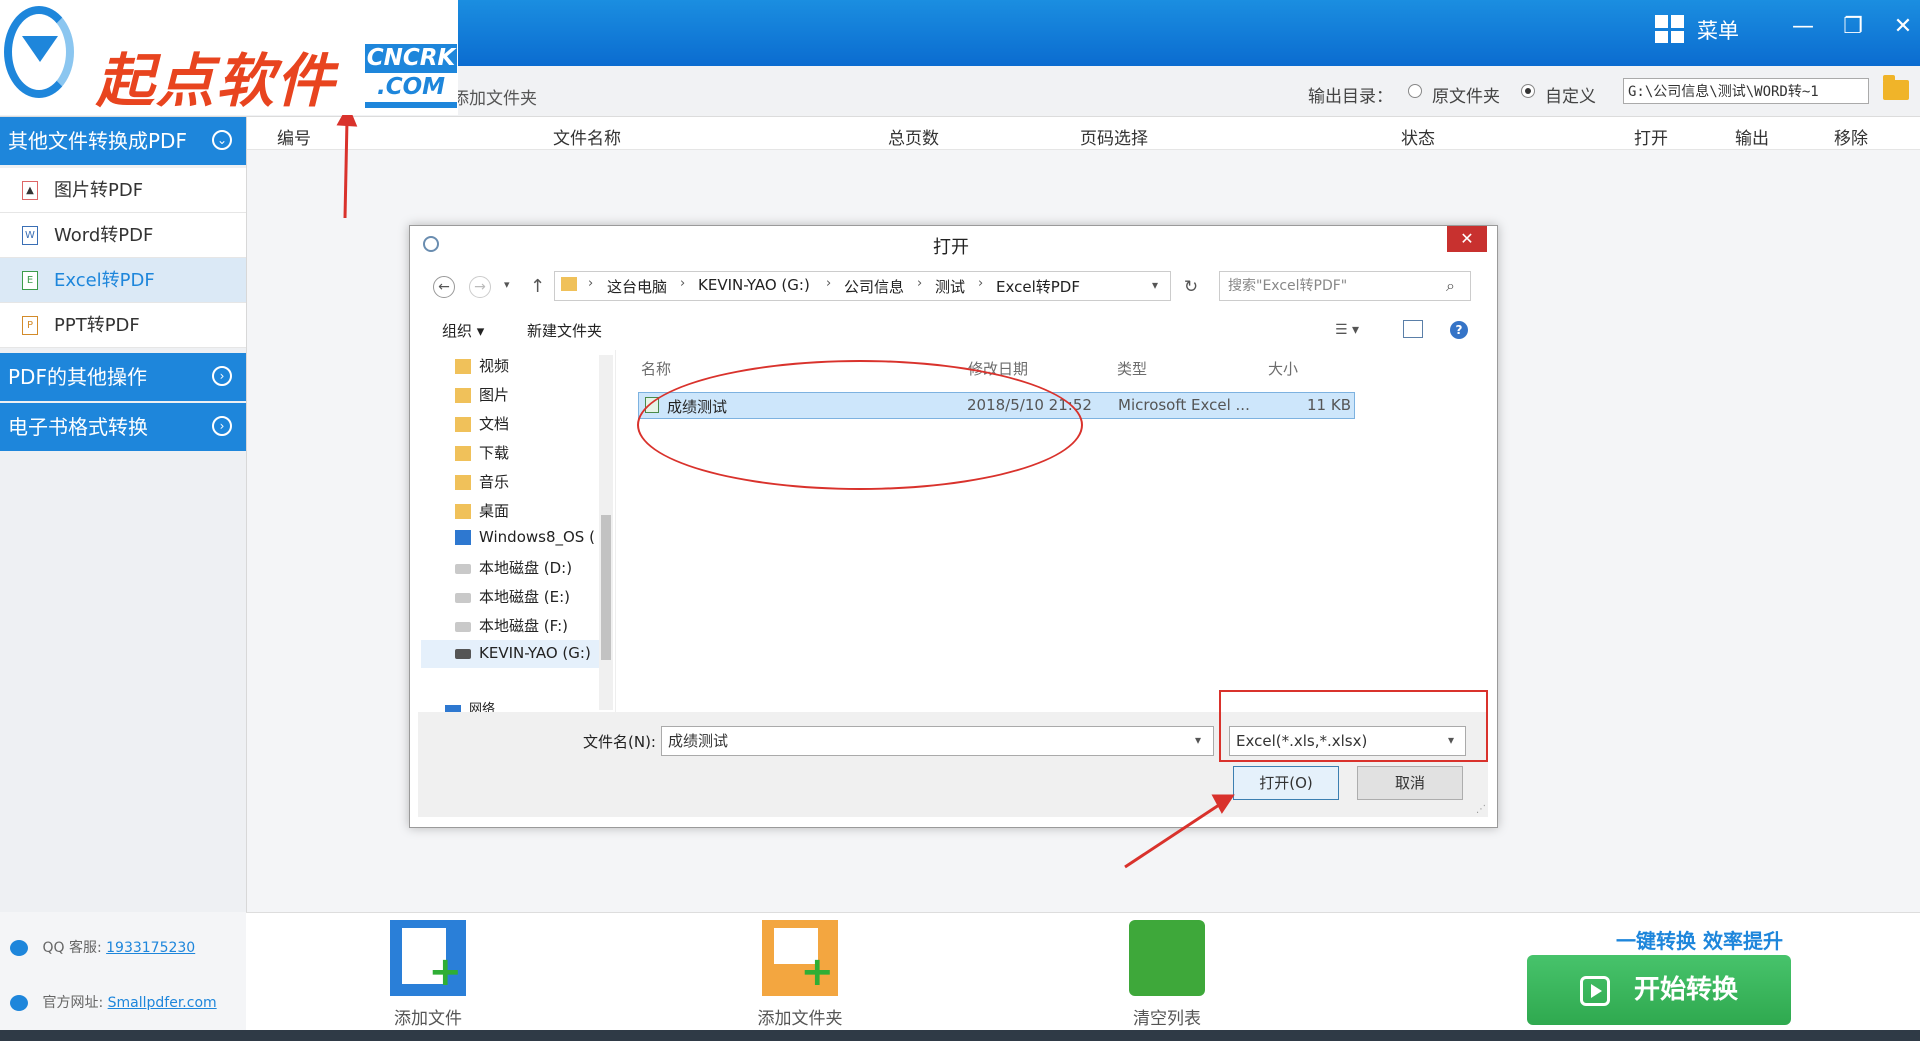 The height and width of the screenshot is (1041, 1920). Describe the element at coordinates (1803, 27) in the screenshot. I see `minimize-button: —` at that location.